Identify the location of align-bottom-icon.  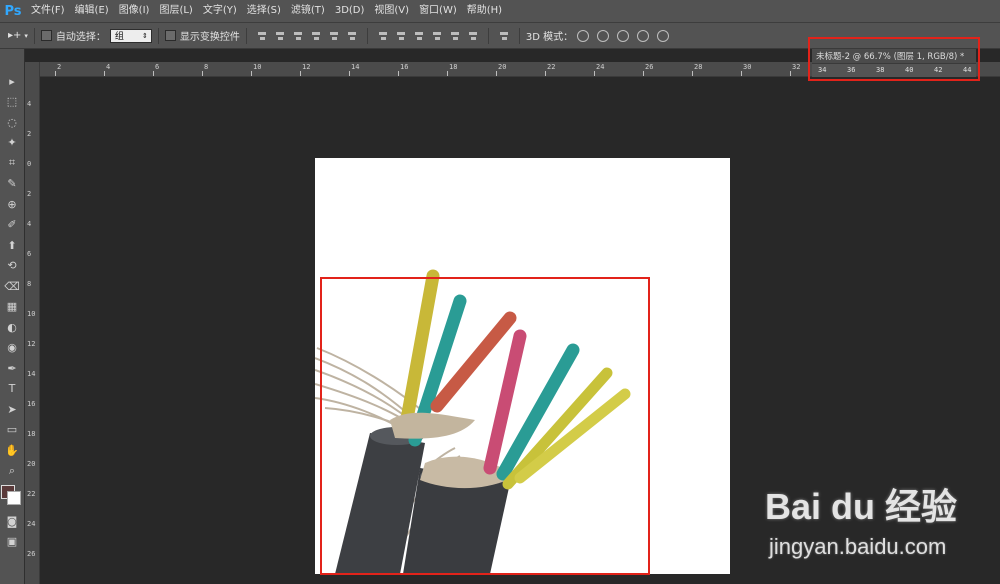
(298, 36).